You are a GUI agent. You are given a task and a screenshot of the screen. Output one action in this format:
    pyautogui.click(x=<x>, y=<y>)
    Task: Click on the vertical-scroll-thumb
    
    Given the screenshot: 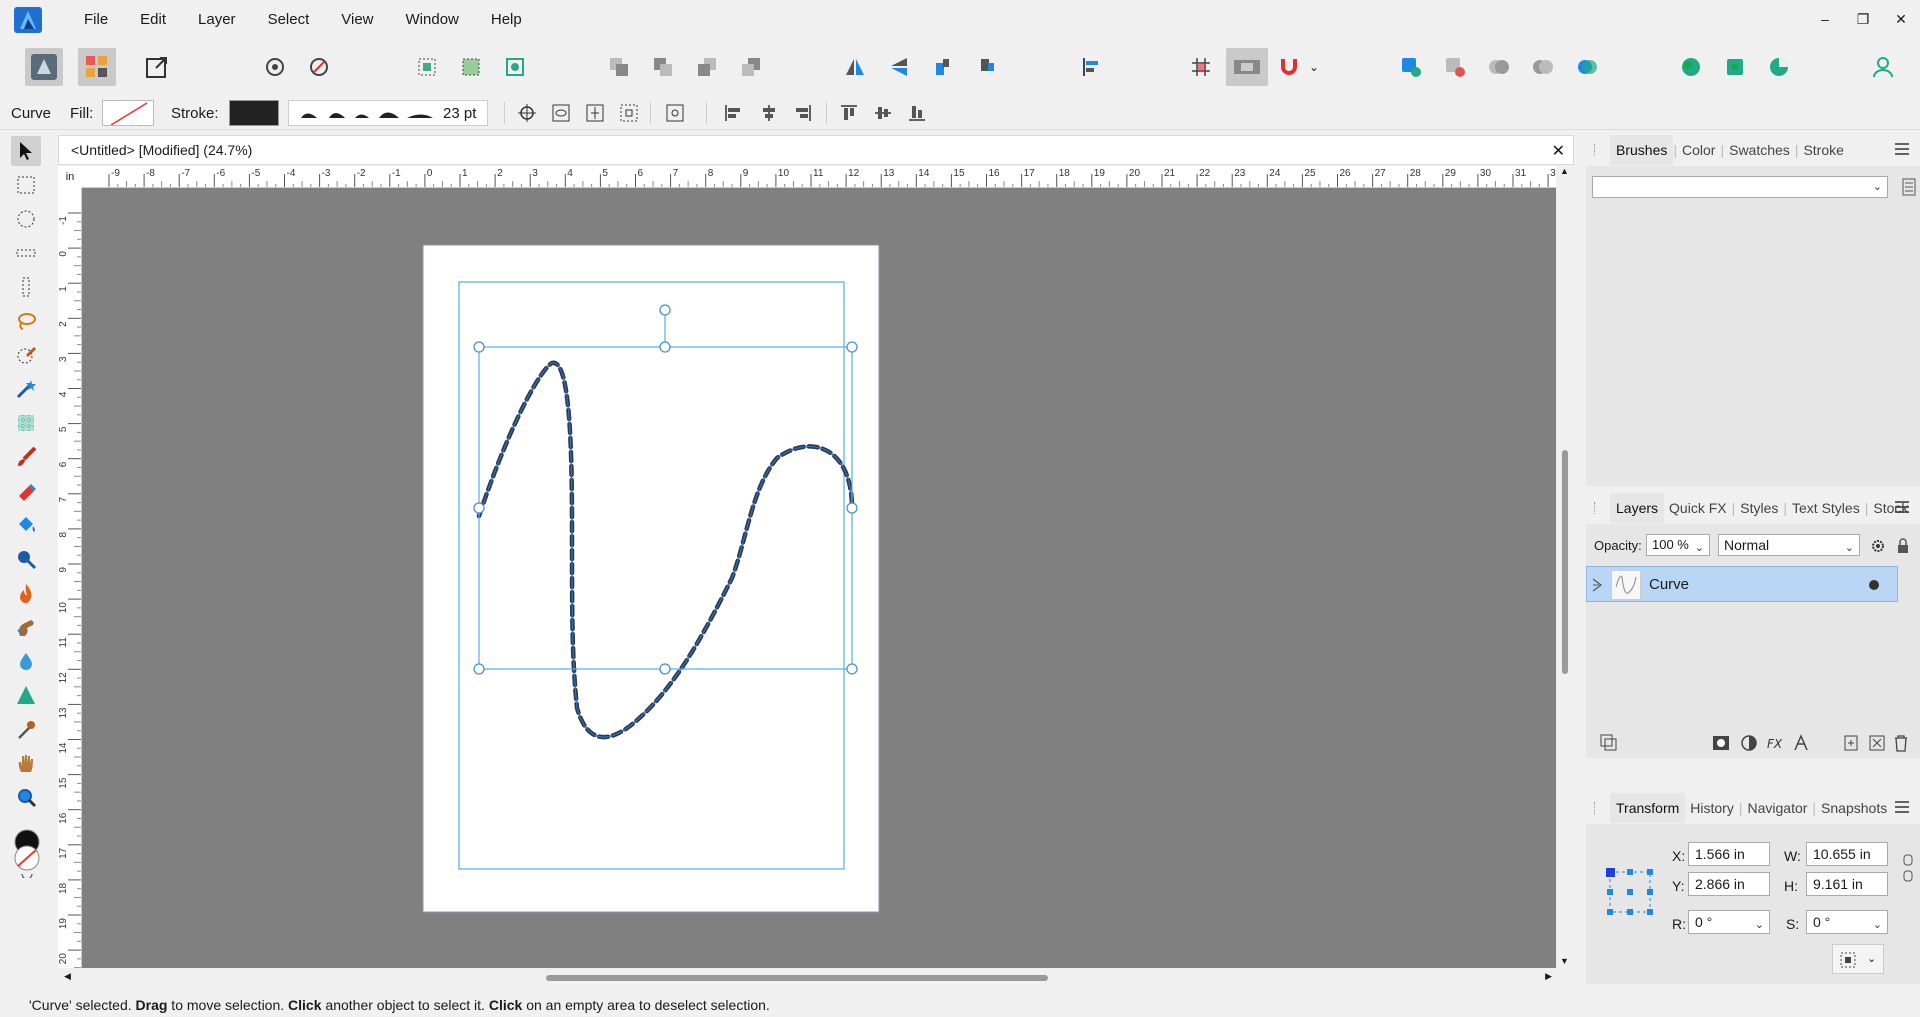 What is the action you would take?
    pyautogui.click(x=1565, y=562)
    